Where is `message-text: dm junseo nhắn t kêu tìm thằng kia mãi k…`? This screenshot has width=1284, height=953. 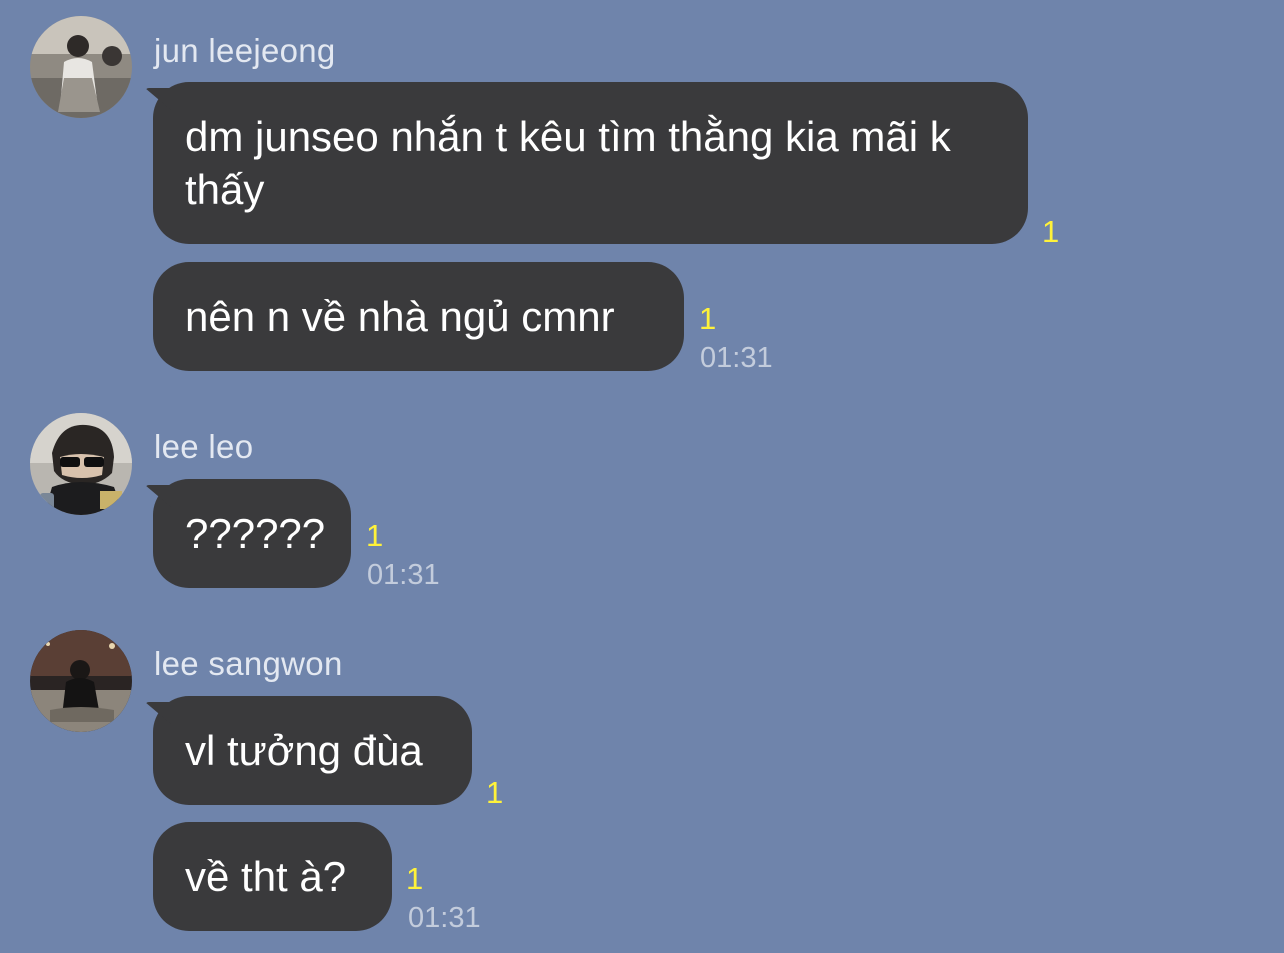
message-text: dm junseo nhắn t kêu tìm thằng kia mãi k… is located at coordinates (568, 163).